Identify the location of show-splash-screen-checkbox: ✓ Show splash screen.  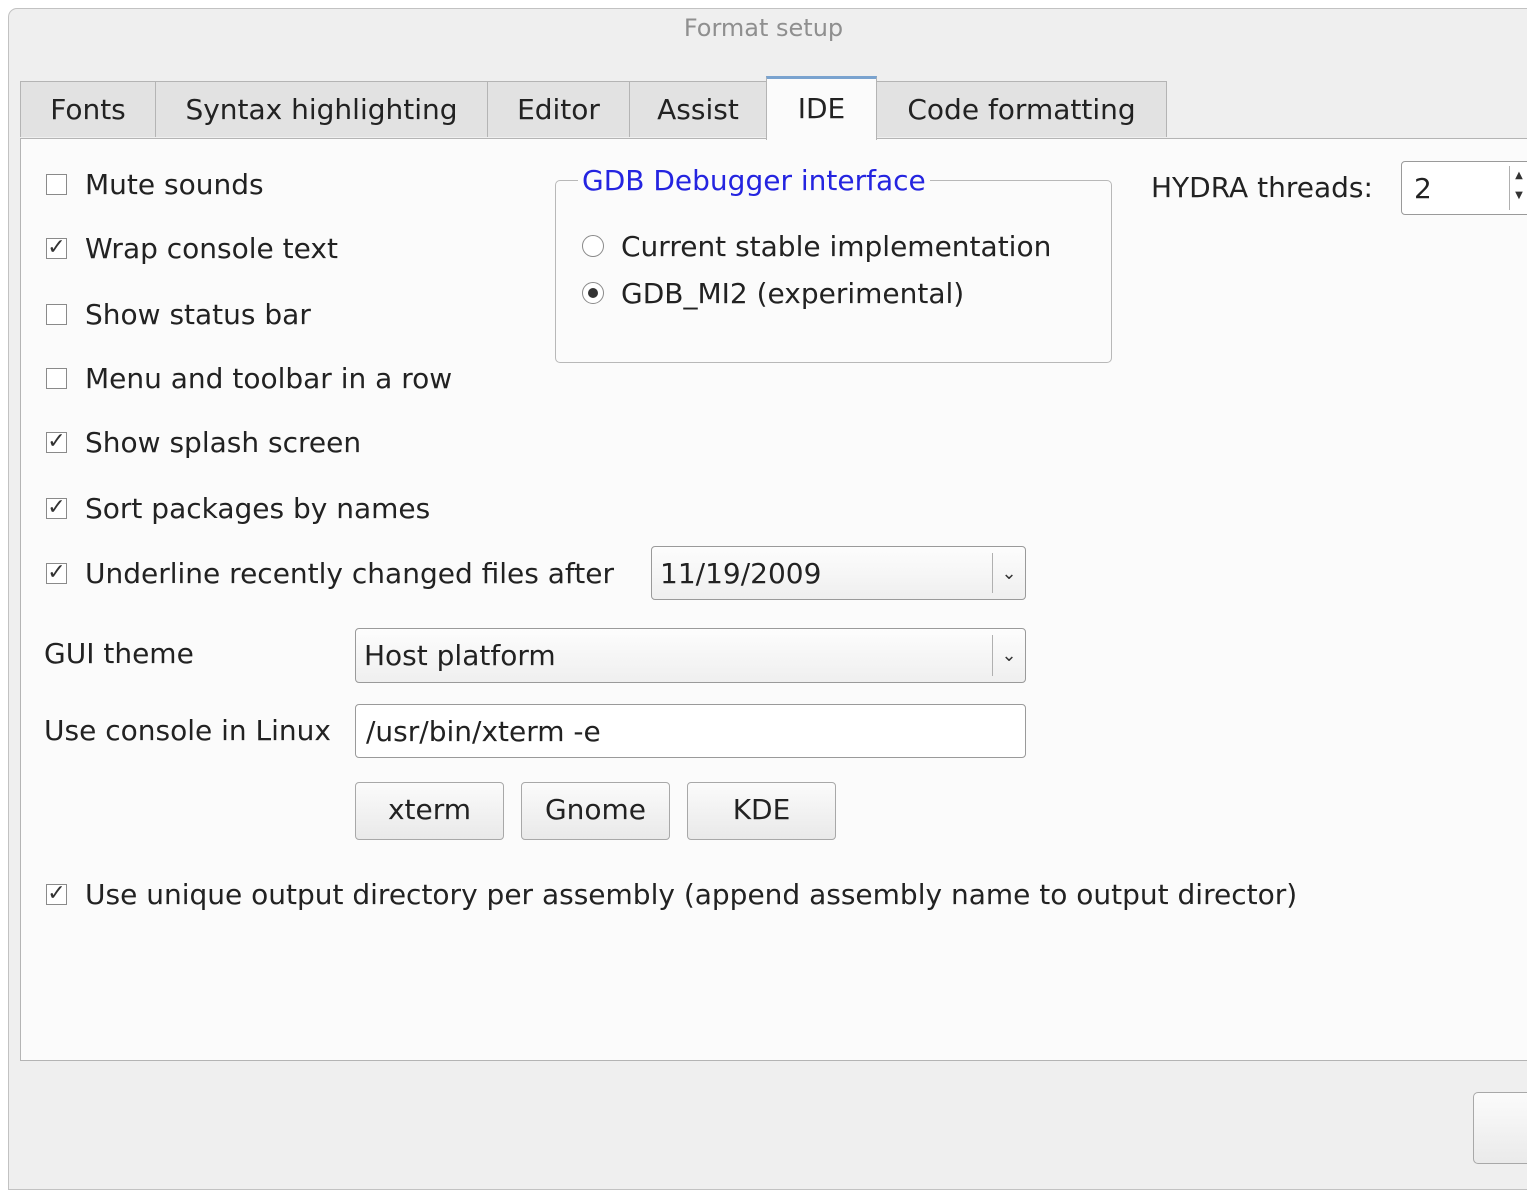
(203, 442).